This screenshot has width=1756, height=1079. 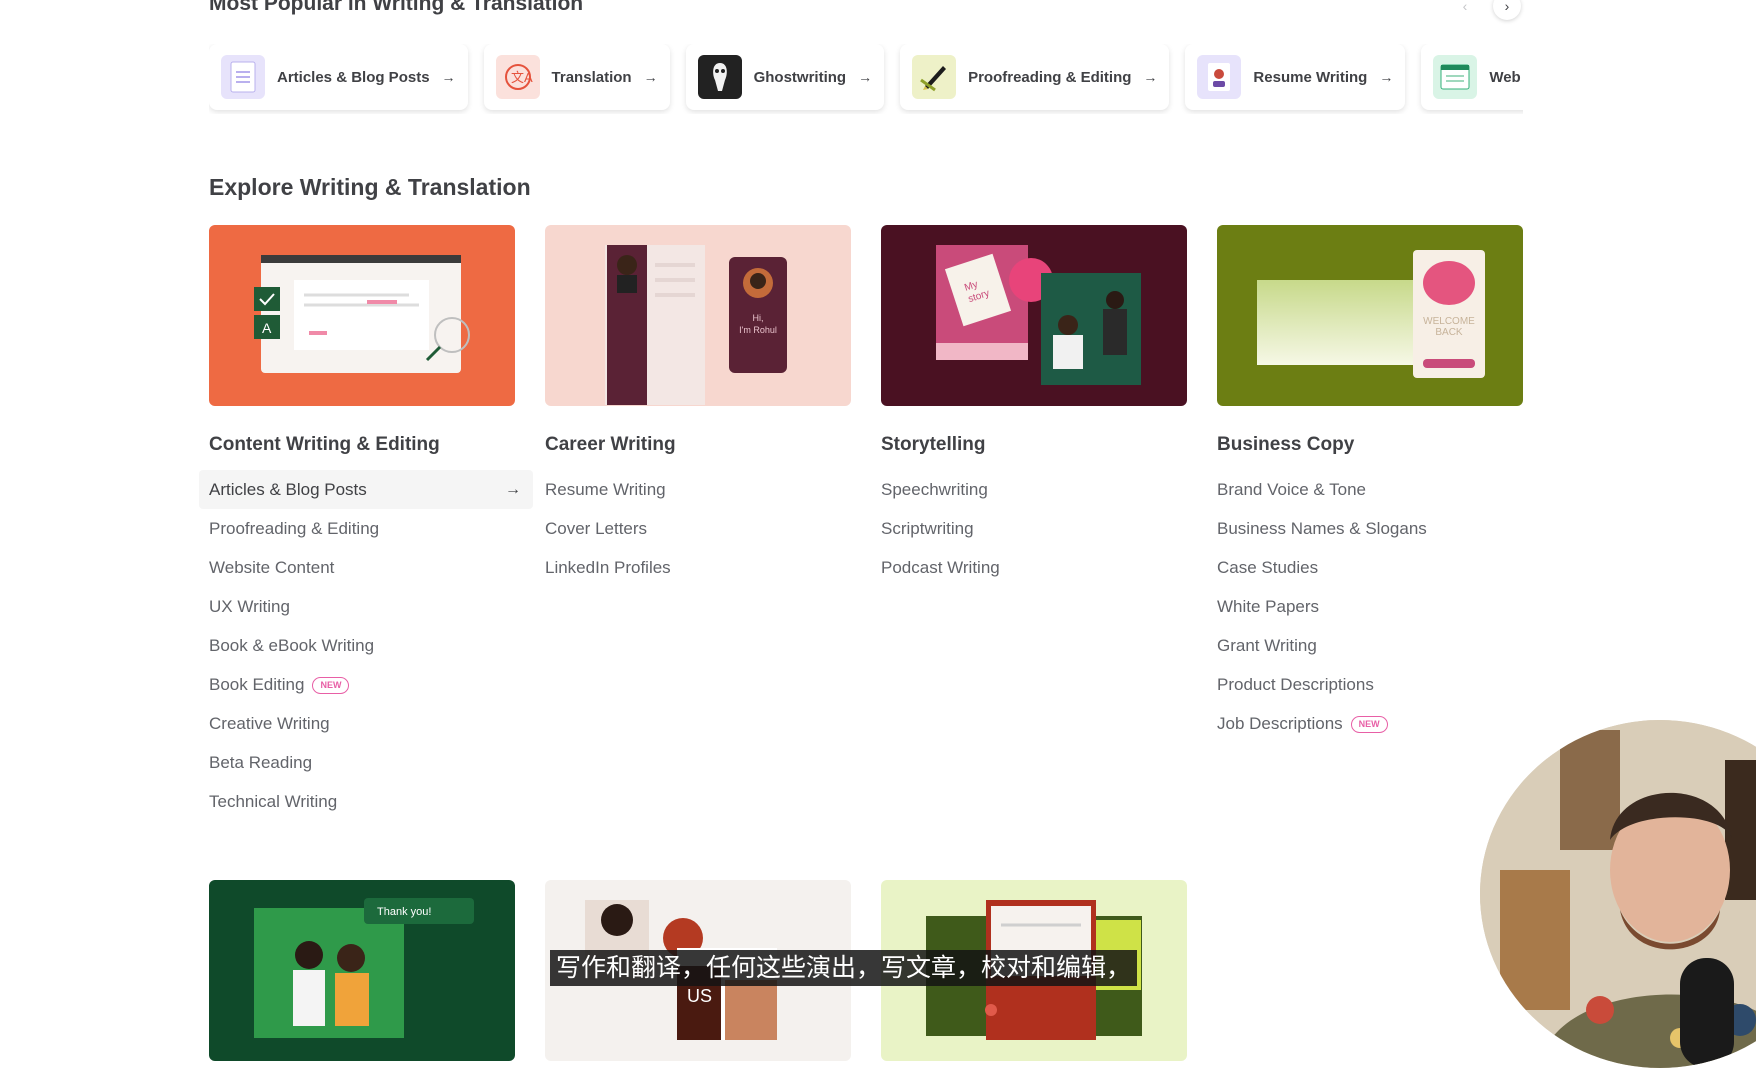 I want to click on translate-icon: 文A, so click(x=517, y=77).